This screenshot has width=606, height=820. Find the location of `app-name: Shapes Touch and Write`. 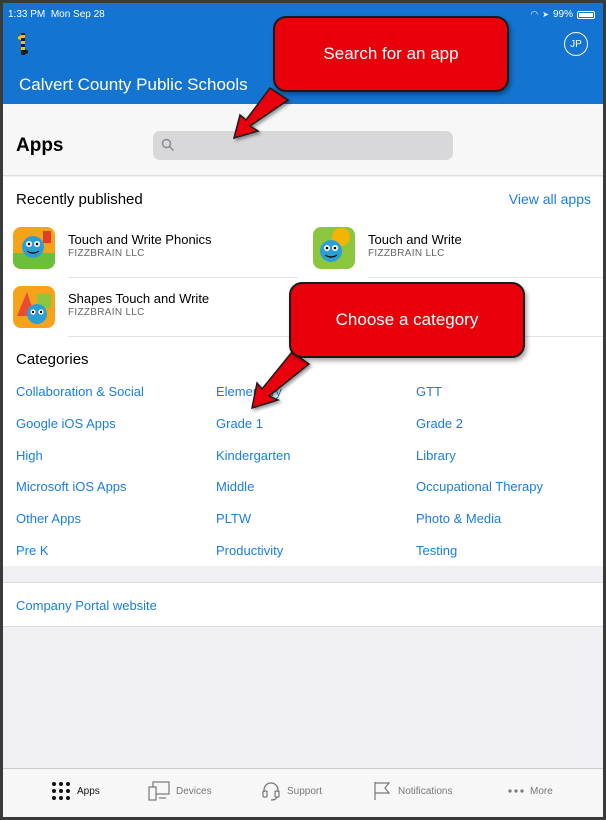

app-name: Shapes Touch and Write is located at coordinates (139, 298).